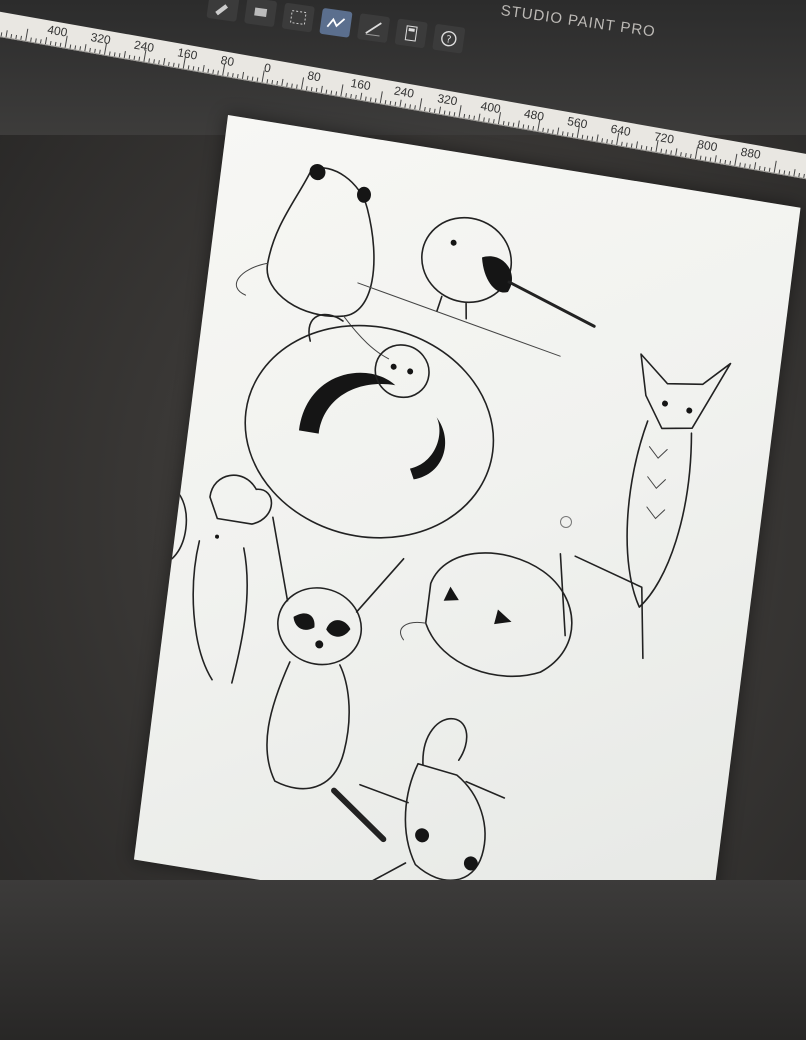  I want to click on pen-tool, so click(336, 22).